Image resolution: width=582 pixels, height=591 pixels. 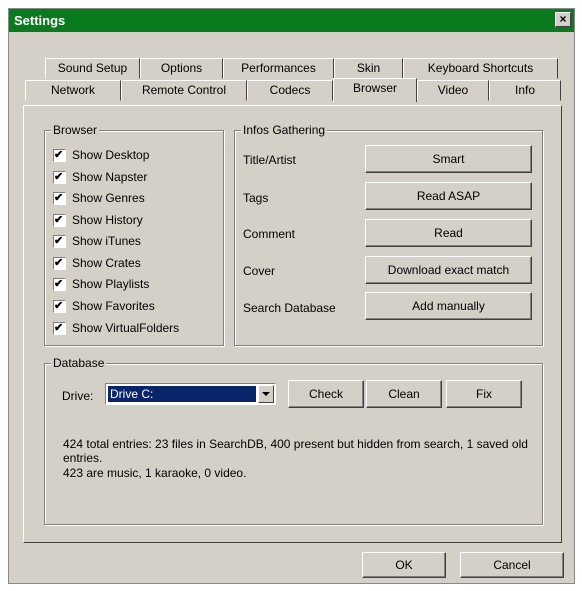 I want to click on checkbox-label: Show iTunes, so click(x=106, y=241).